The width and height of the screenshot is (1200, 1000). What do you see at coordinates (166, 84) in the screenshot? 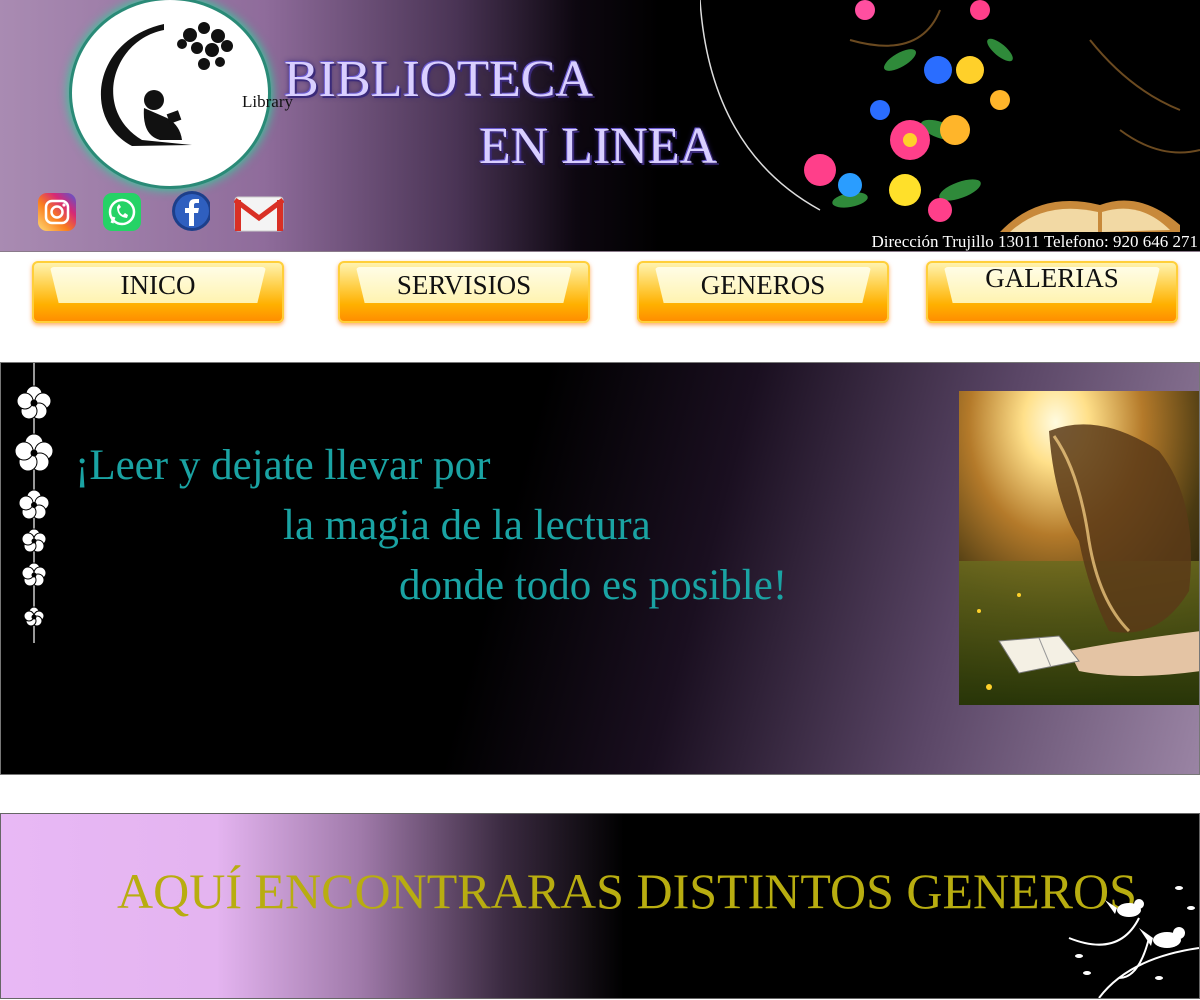
I see `tree-reader-icon` at bounding box center [166, 84].